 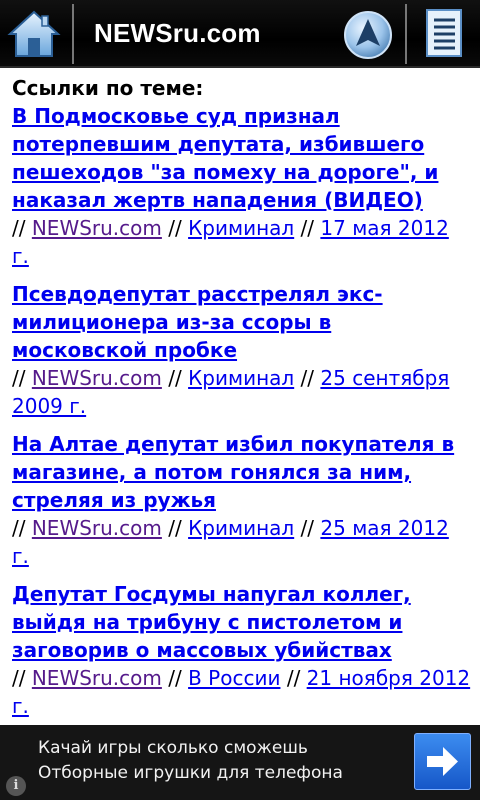 I want to click on ad-headline: Качай игры сколько сможешь, so click(x=173, y=748).